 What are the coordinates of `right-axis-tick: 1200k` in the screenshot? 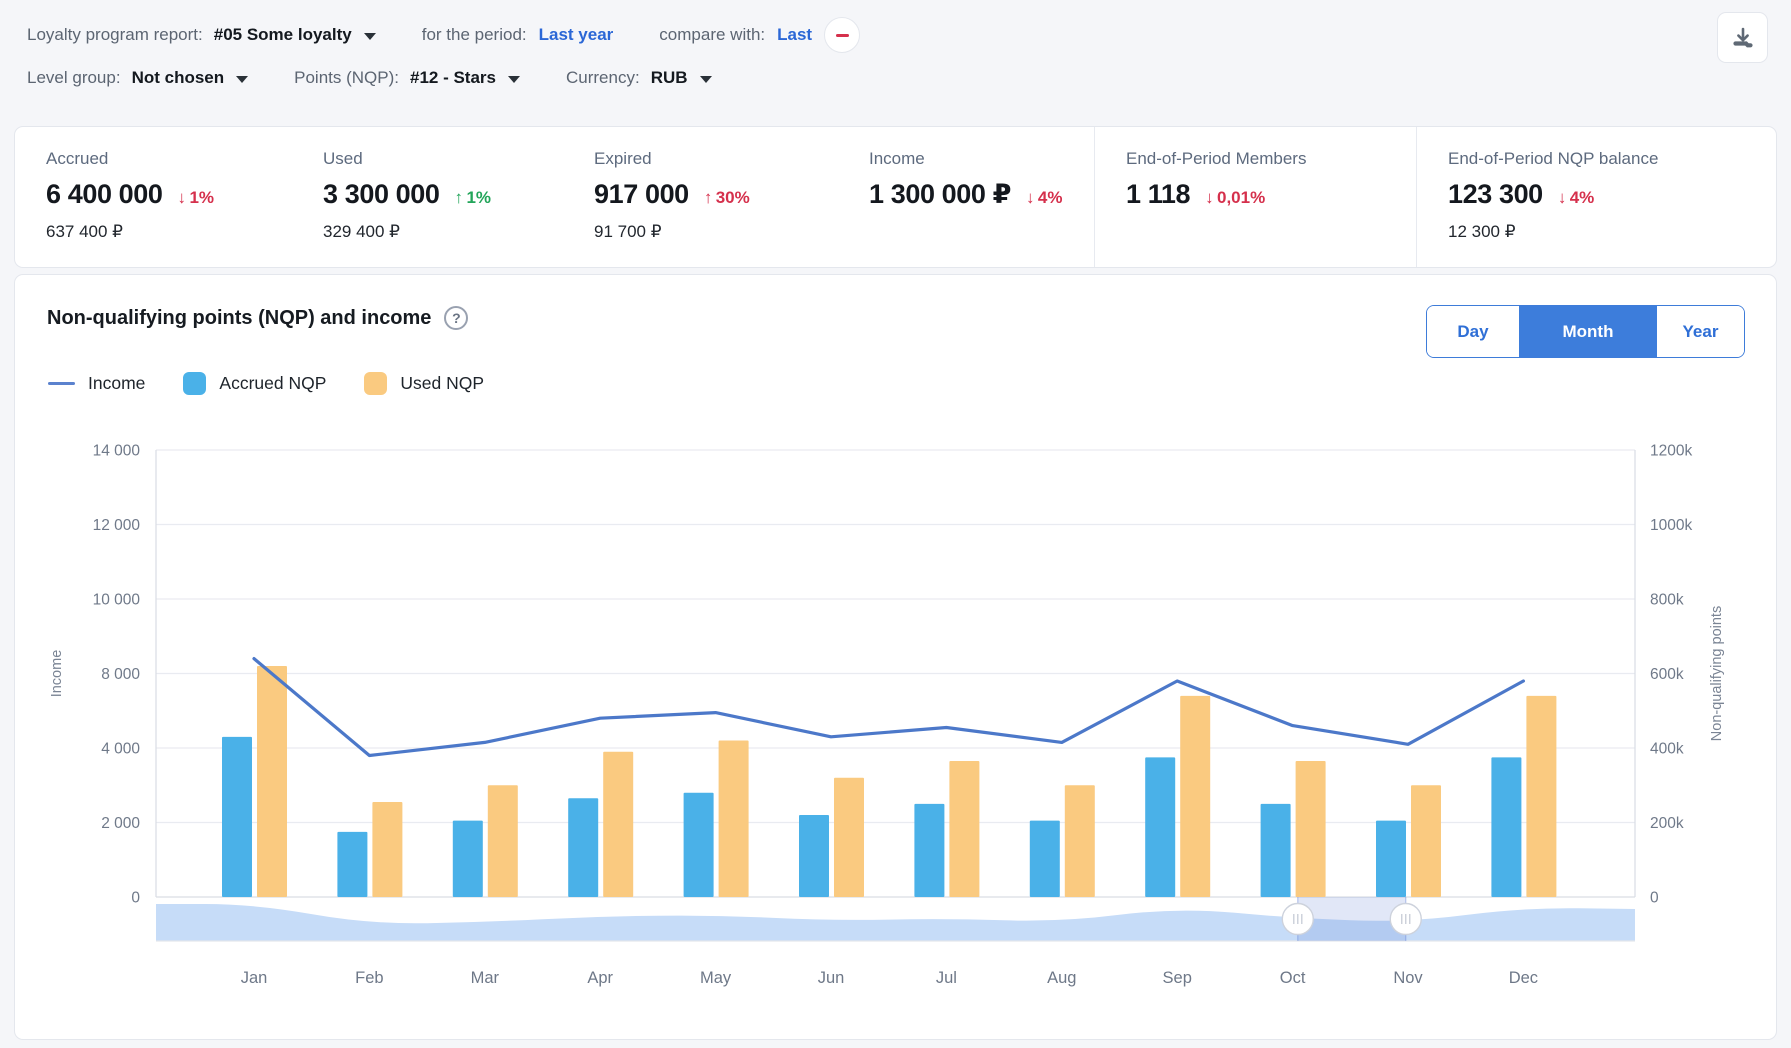 It's located at (1671, 451).